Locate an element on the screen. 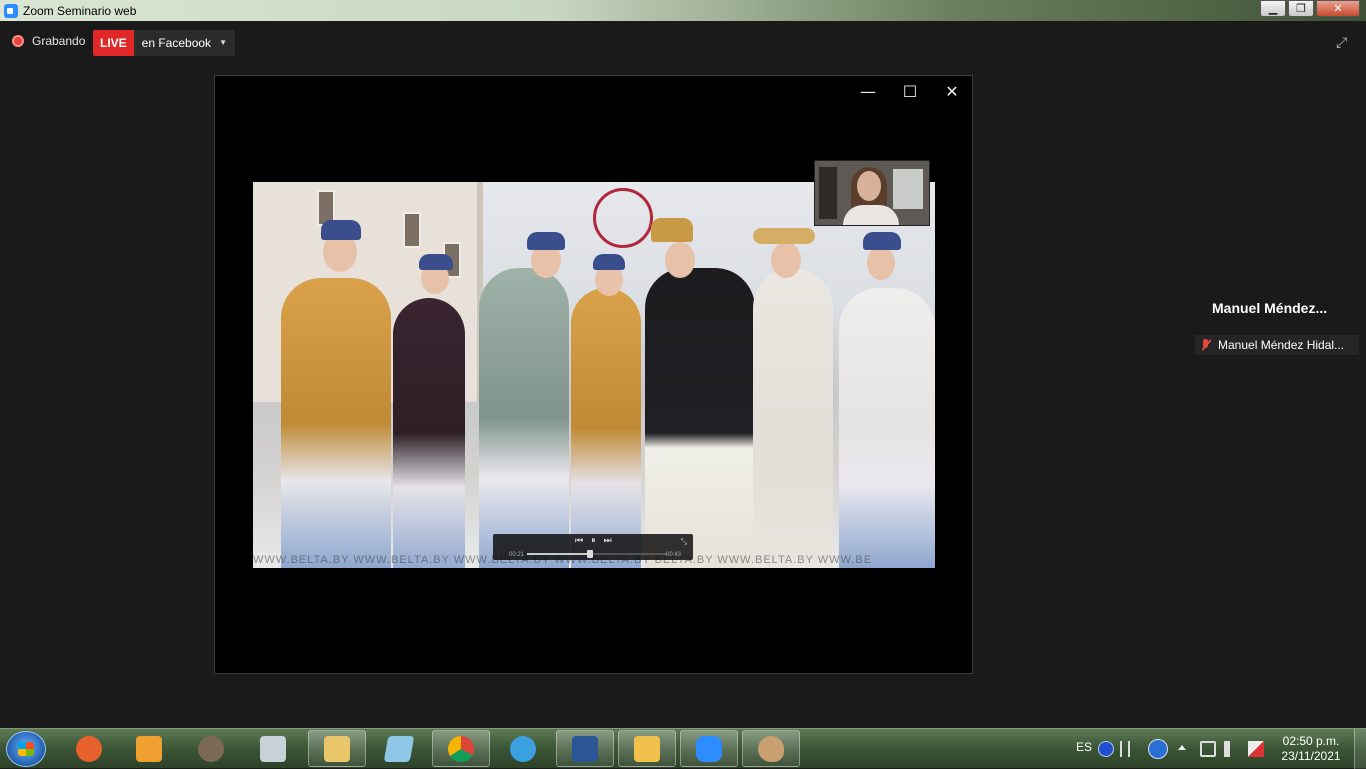 This screenshot has height=769, width=1366. calculator-icon is located at coordinates (273, 748).